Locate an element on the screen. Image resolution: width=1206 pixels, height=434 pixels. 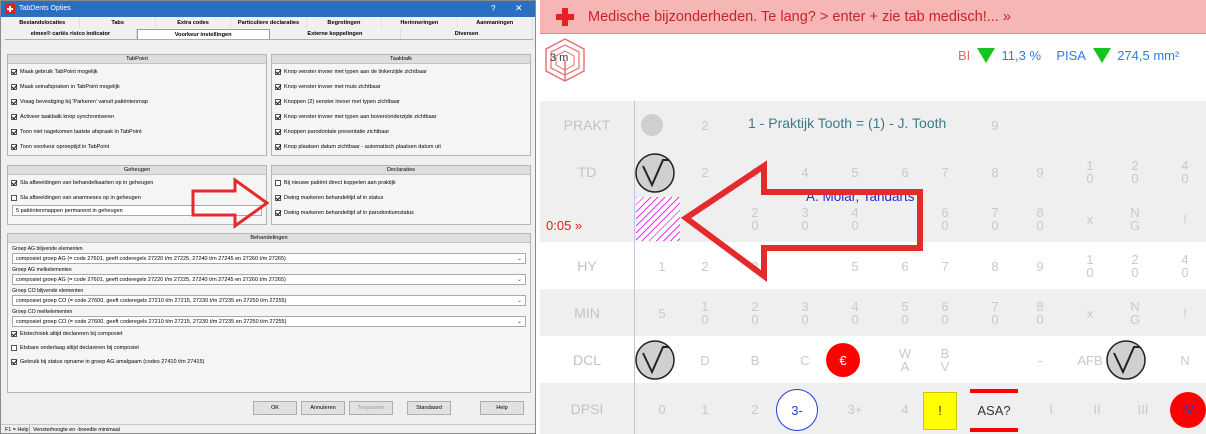
dpsi-score: III is located at coordinates (1143, 409).